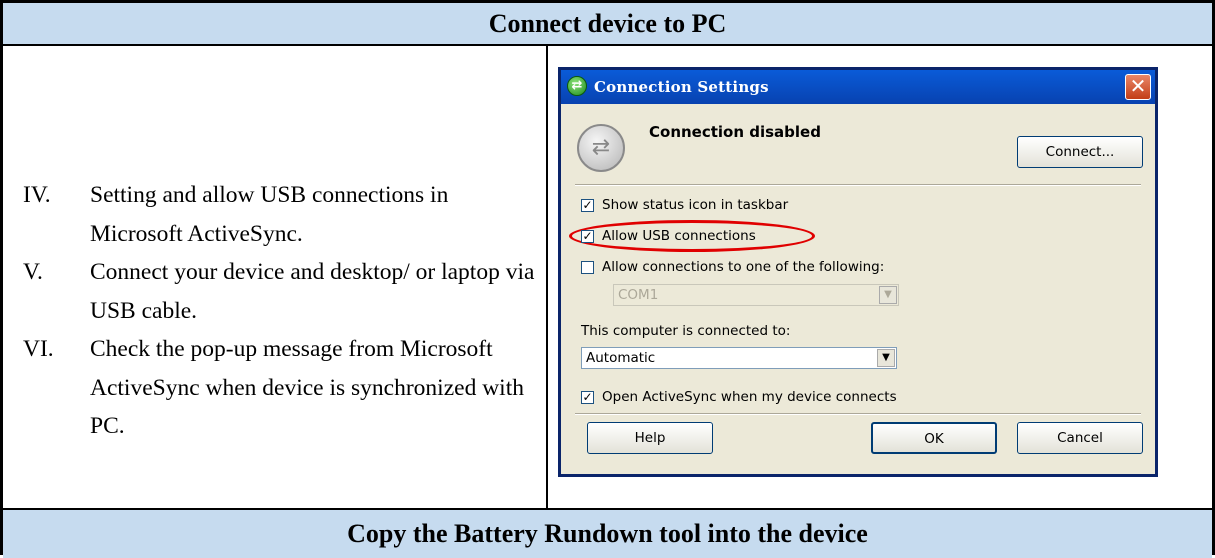 The height and width of the screenshot is (558, 1215). What do you see at coordinates (735, 132) in the screenshot?
I see `connection-status: Connection disabled` at bounding box center [735, 132].